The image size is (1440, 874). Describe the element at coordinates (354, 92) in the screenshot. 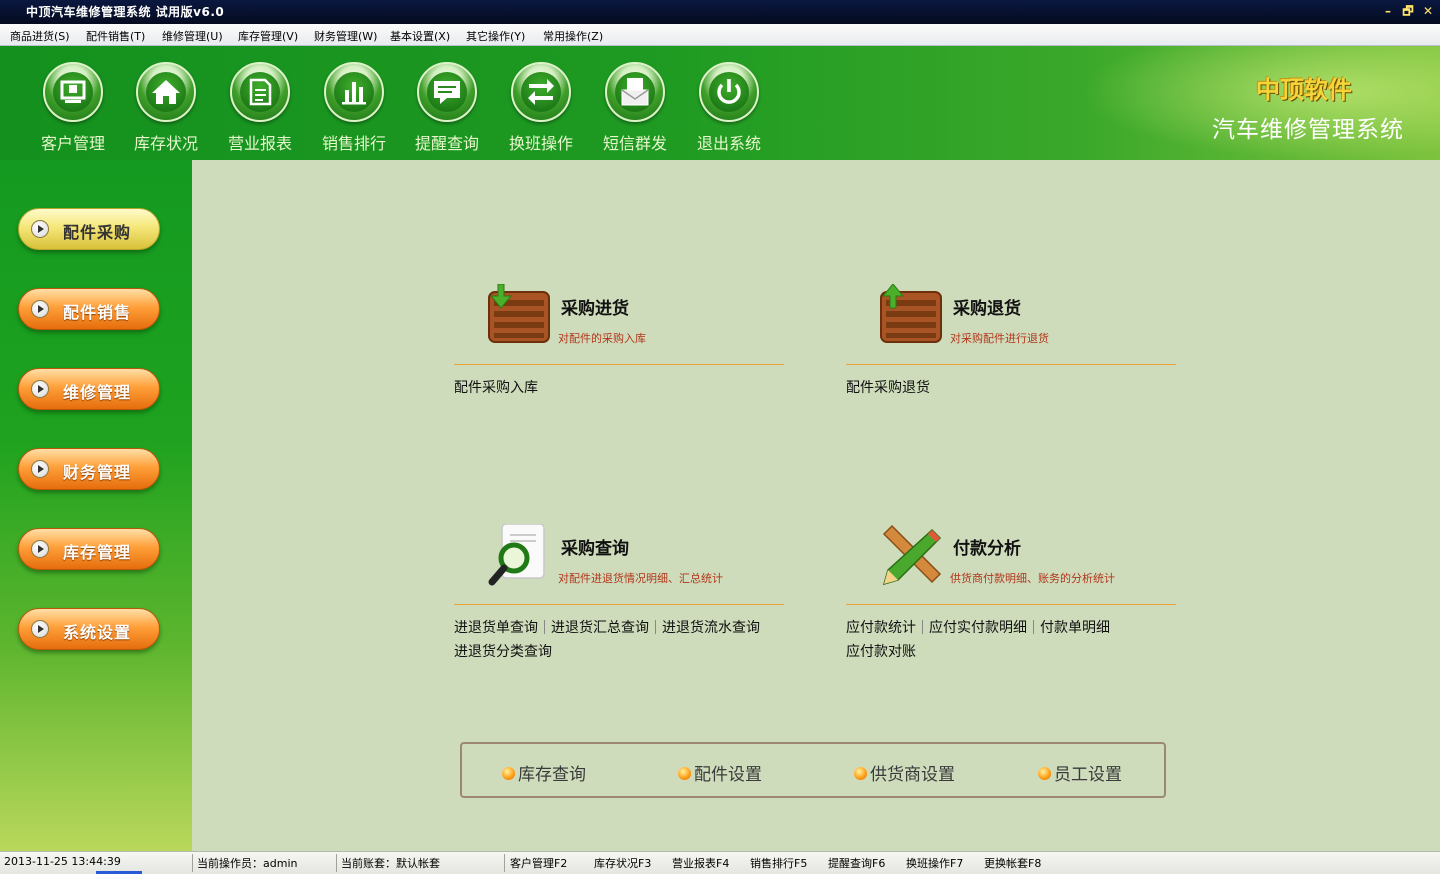

I see `bar-chart-icon` at that location.